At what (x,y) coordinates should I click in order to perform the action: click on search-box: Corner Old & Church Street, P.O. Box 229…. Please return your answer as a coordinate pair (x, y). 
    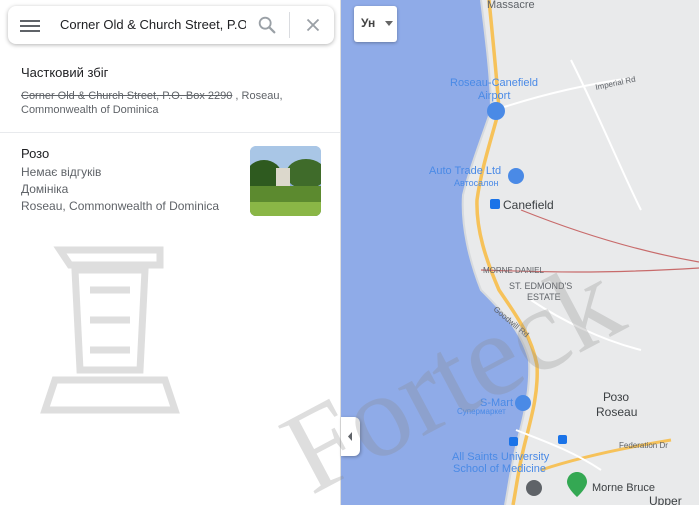
    Looking at the image, I should click on (171, 25).